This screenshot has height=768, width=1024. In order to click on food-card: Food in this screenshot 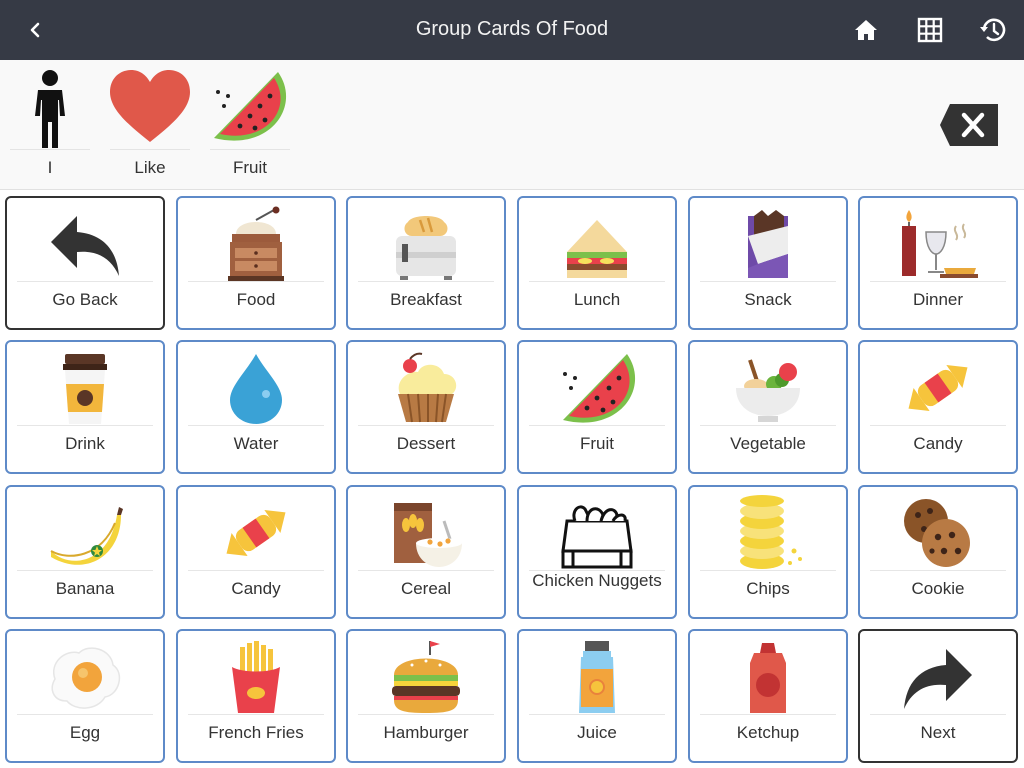, I will do `click(256, 263)`.